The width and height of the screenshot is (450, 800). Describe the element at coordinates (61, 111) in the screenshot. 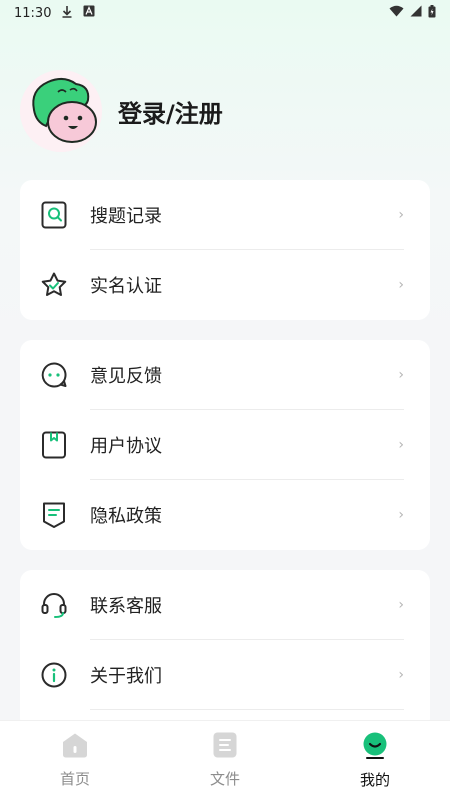

I see `cartoon-avatar-icon` at that location.